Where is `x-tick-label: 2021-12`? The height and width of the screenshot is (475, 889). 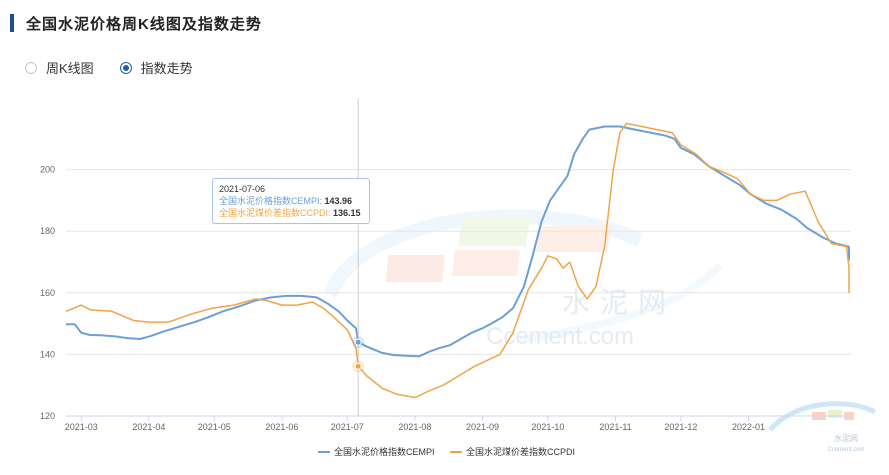
x-tick-label: 2021-12 is located at coordinates (680, 427).